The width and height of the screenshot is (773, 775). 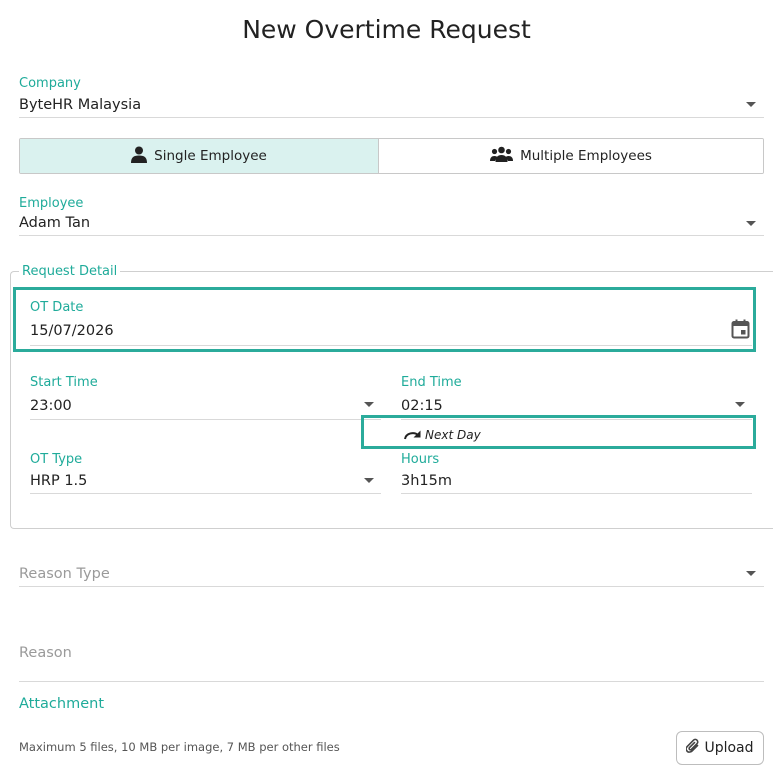 What do you see at coordinates (45, 653) in the screenshot?
I see `reason-placeholder: Reason` at bounding box center [45, 653].